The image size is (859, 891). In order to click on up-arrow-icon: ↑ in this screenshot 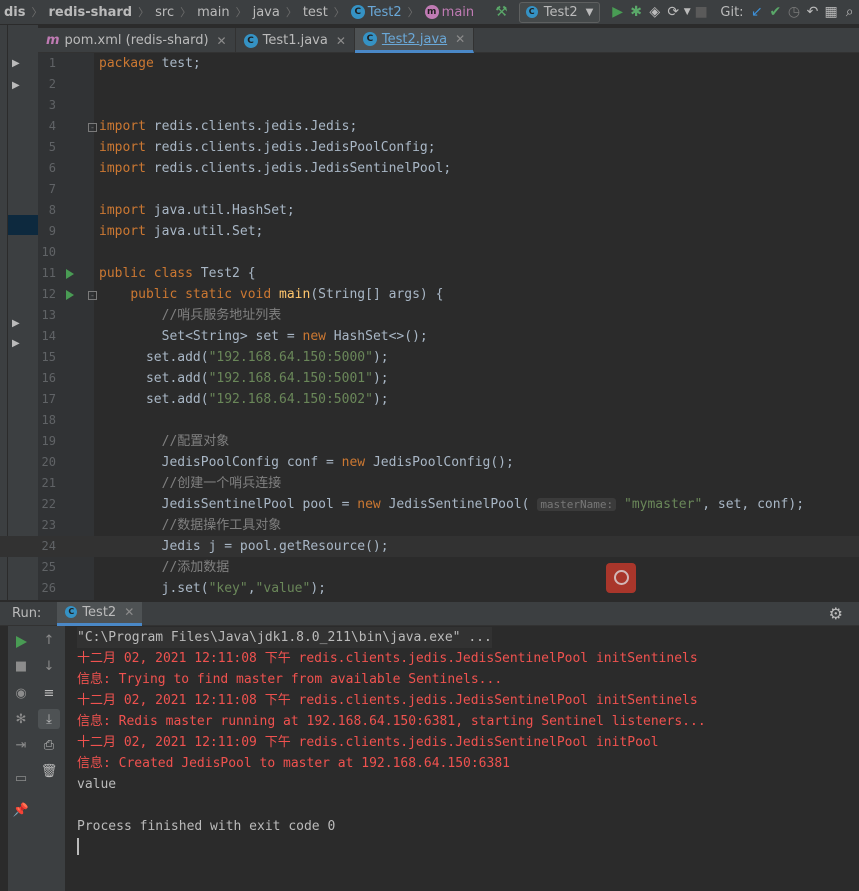, I will do `click(49, 640)`.